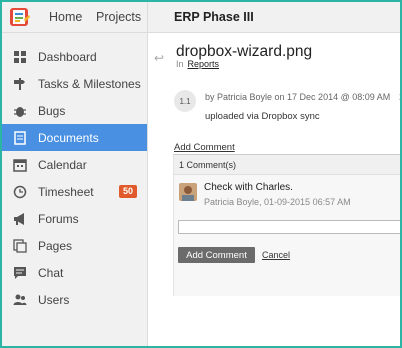  Describe the element at coordinates (289, 227) in the screenshot. I see `comment-input` at that location.